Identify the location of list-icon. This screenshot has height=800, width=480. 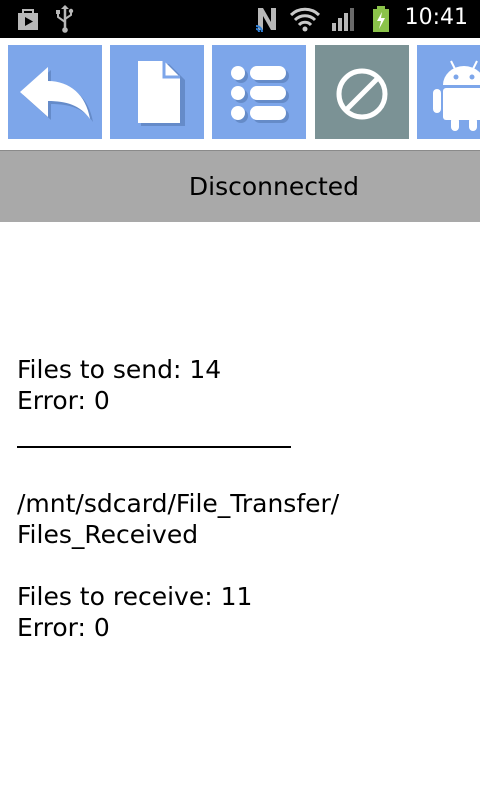
(260, 94).